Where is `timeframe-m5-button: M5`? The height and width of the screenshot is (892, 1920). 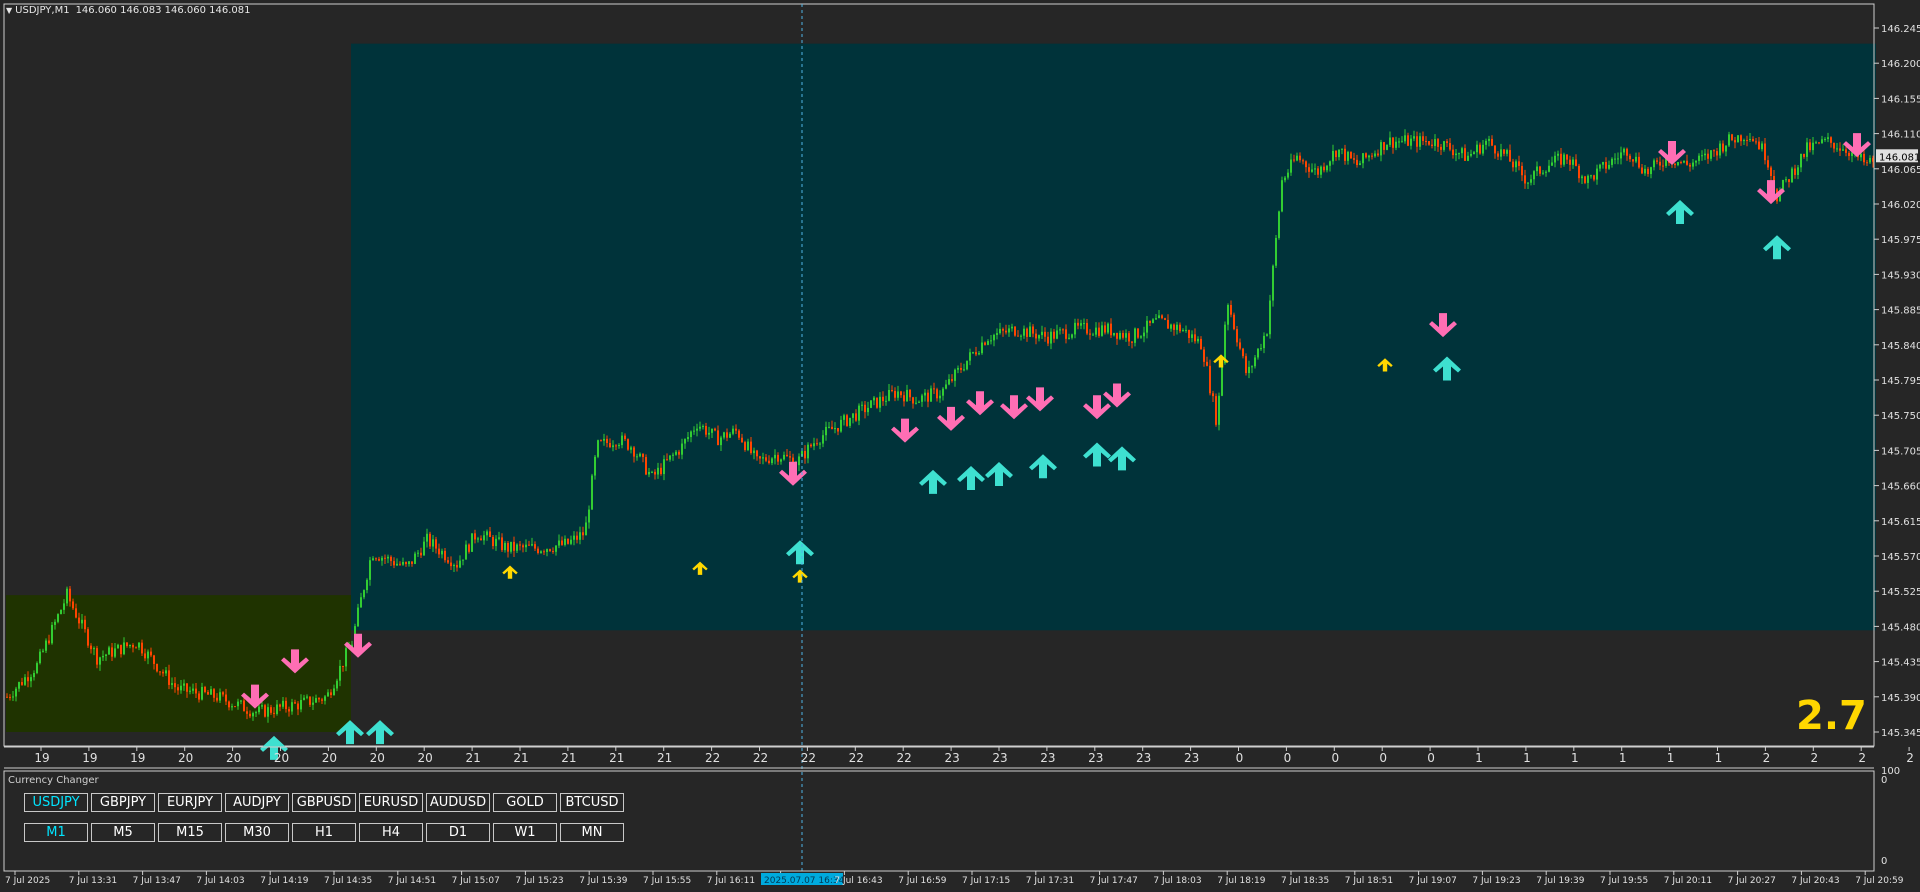
timeframe-m5-button: M5 is located at coordinates (123, 832).